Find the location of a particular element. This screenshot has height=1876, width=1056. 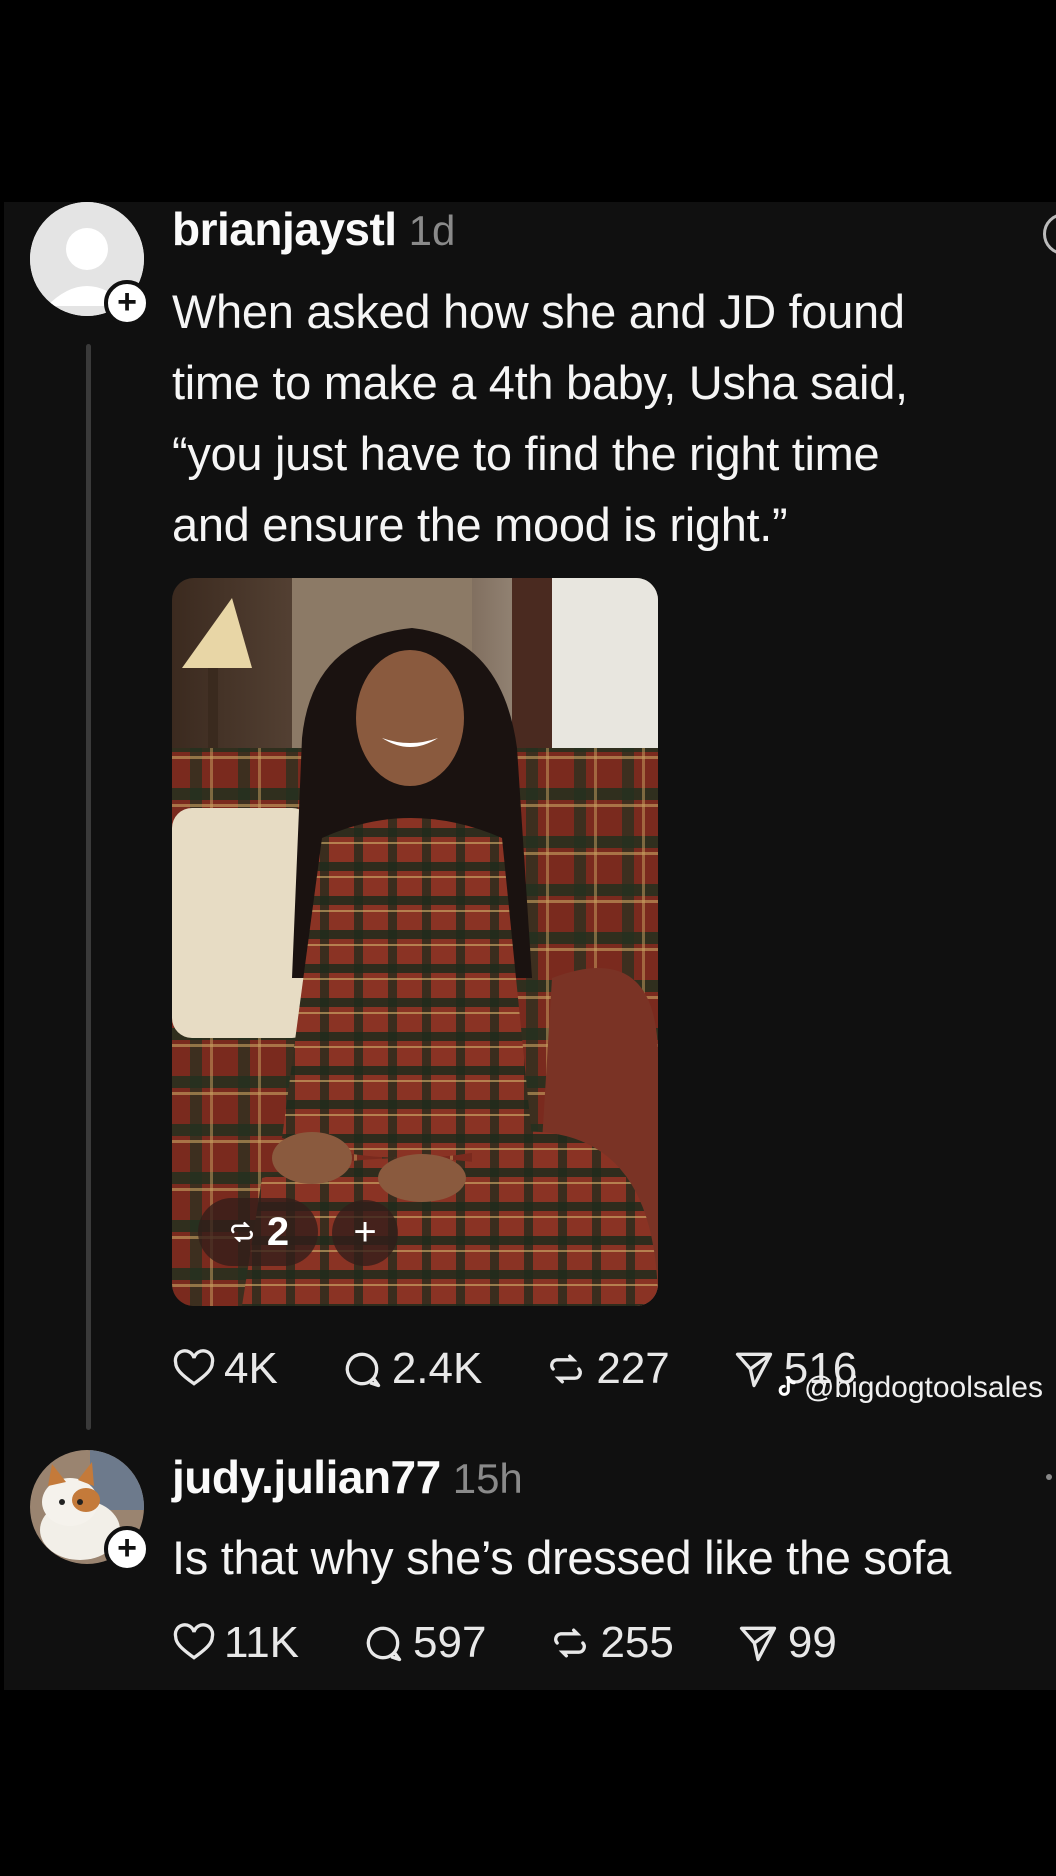

repost-button: 227 is located at coordinates (607, 1369).